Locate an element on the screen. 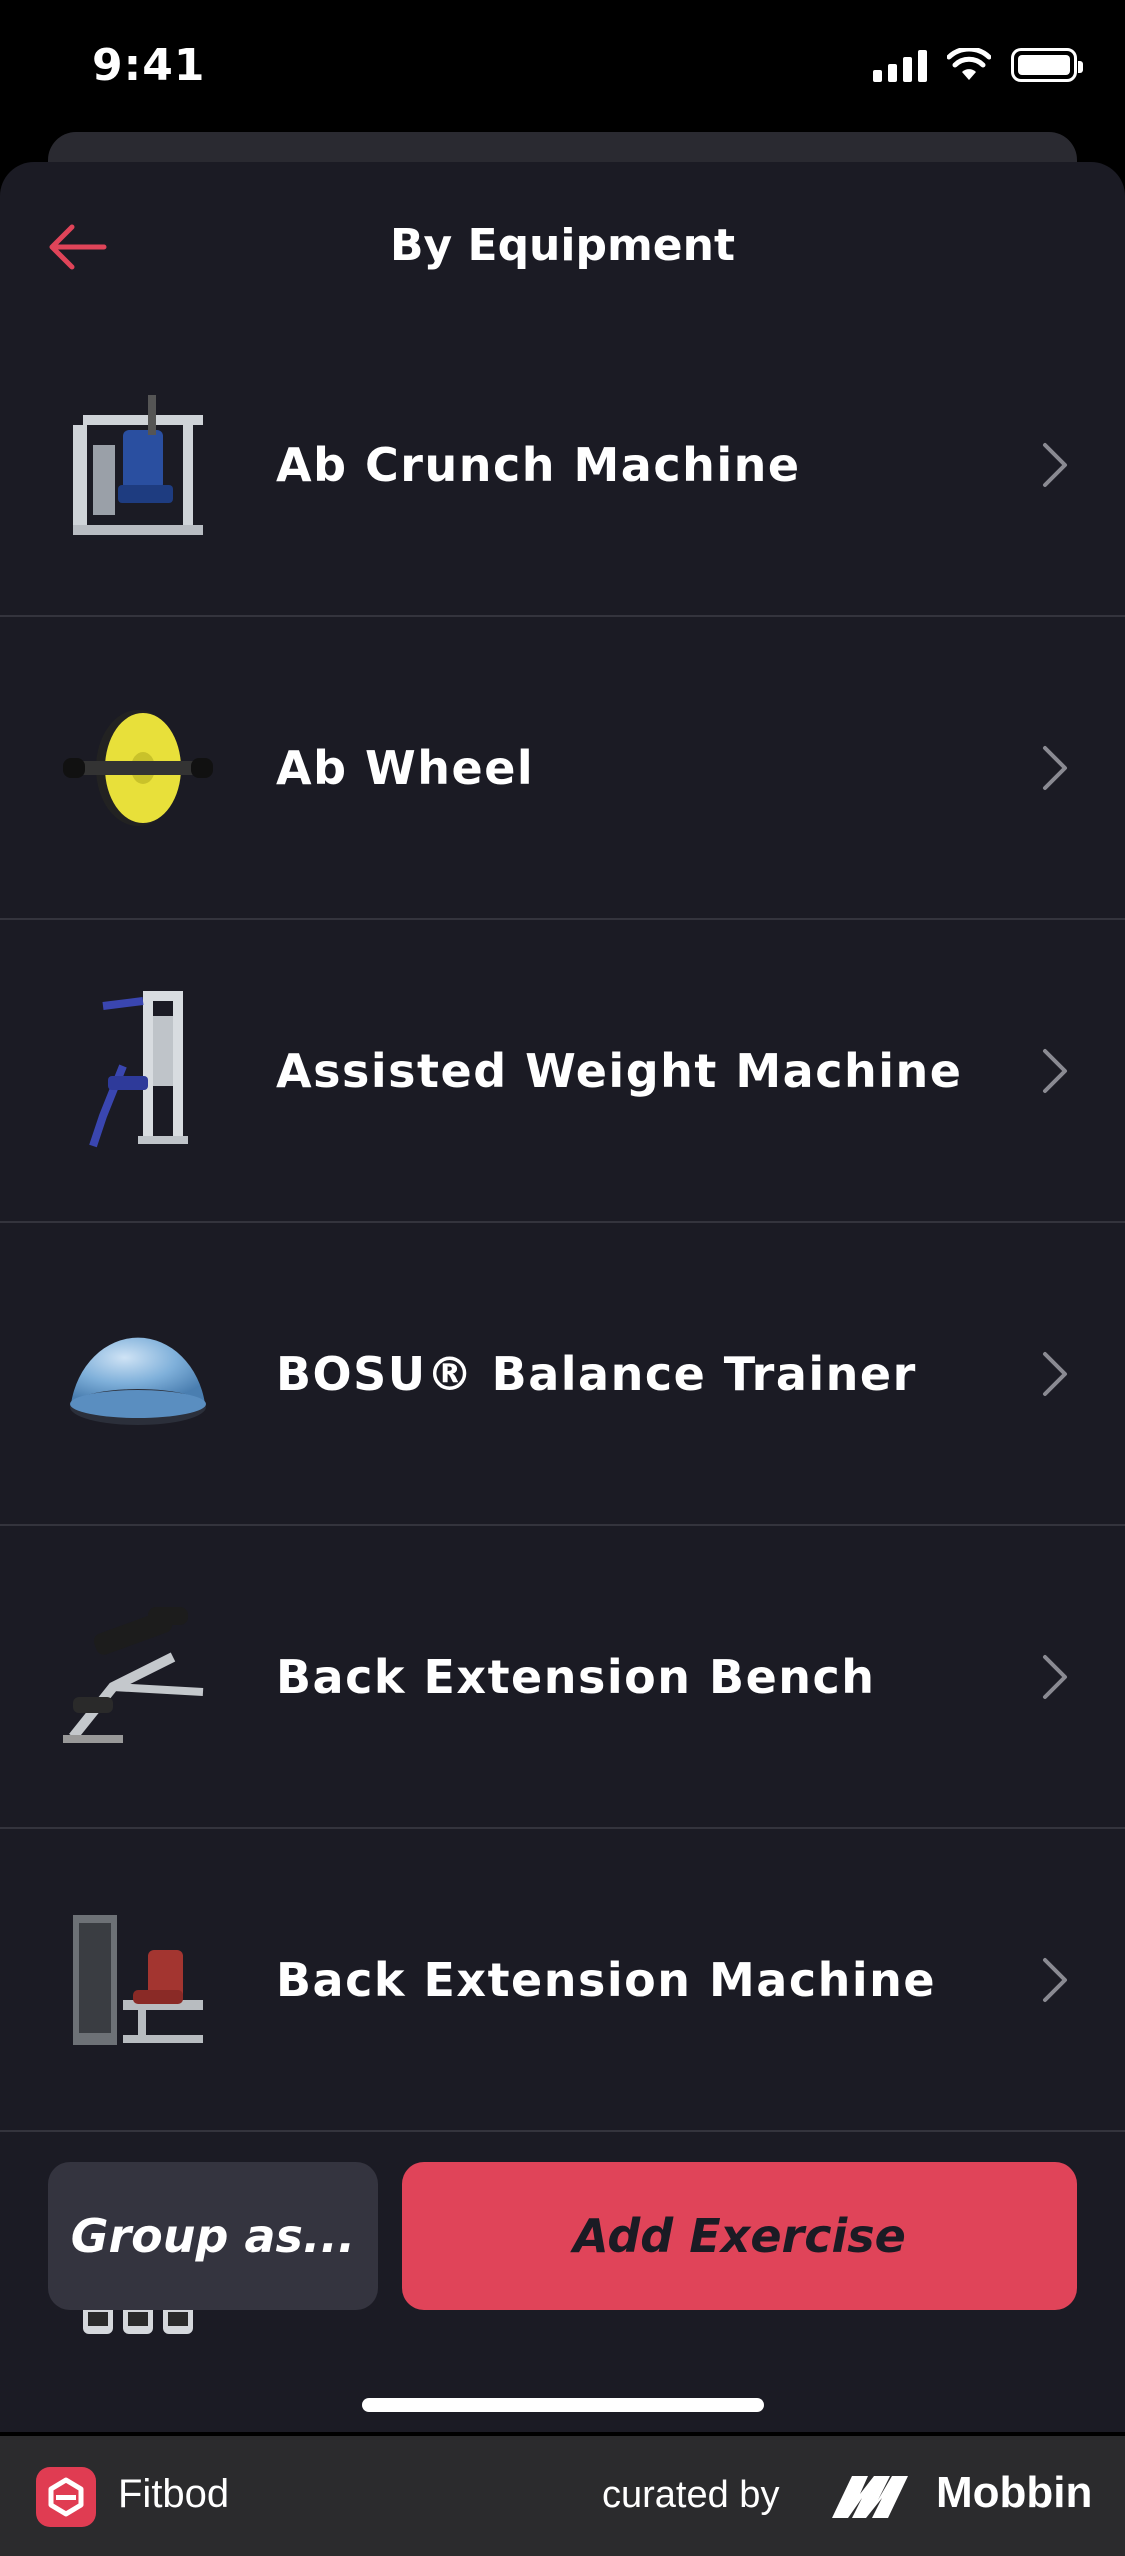  status-icons is located at coordinates (978, 65).